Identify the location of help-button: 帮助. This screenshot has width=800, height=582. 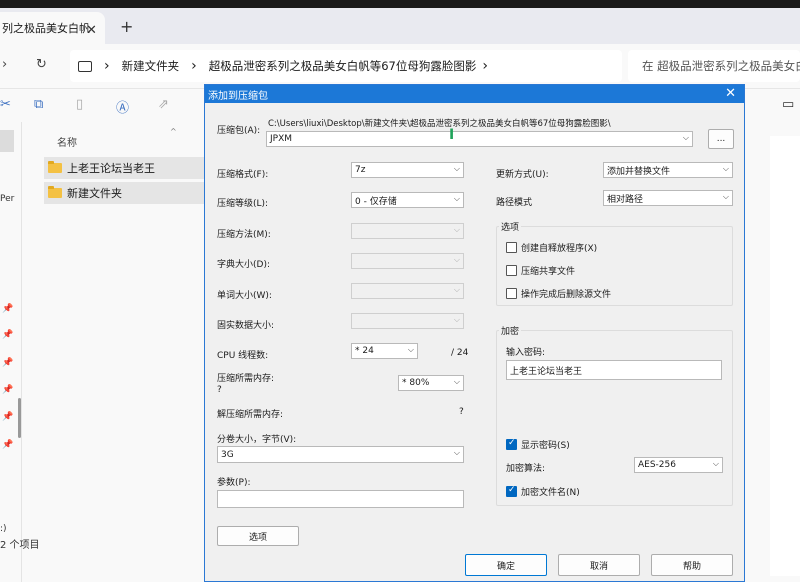
(692, 565).